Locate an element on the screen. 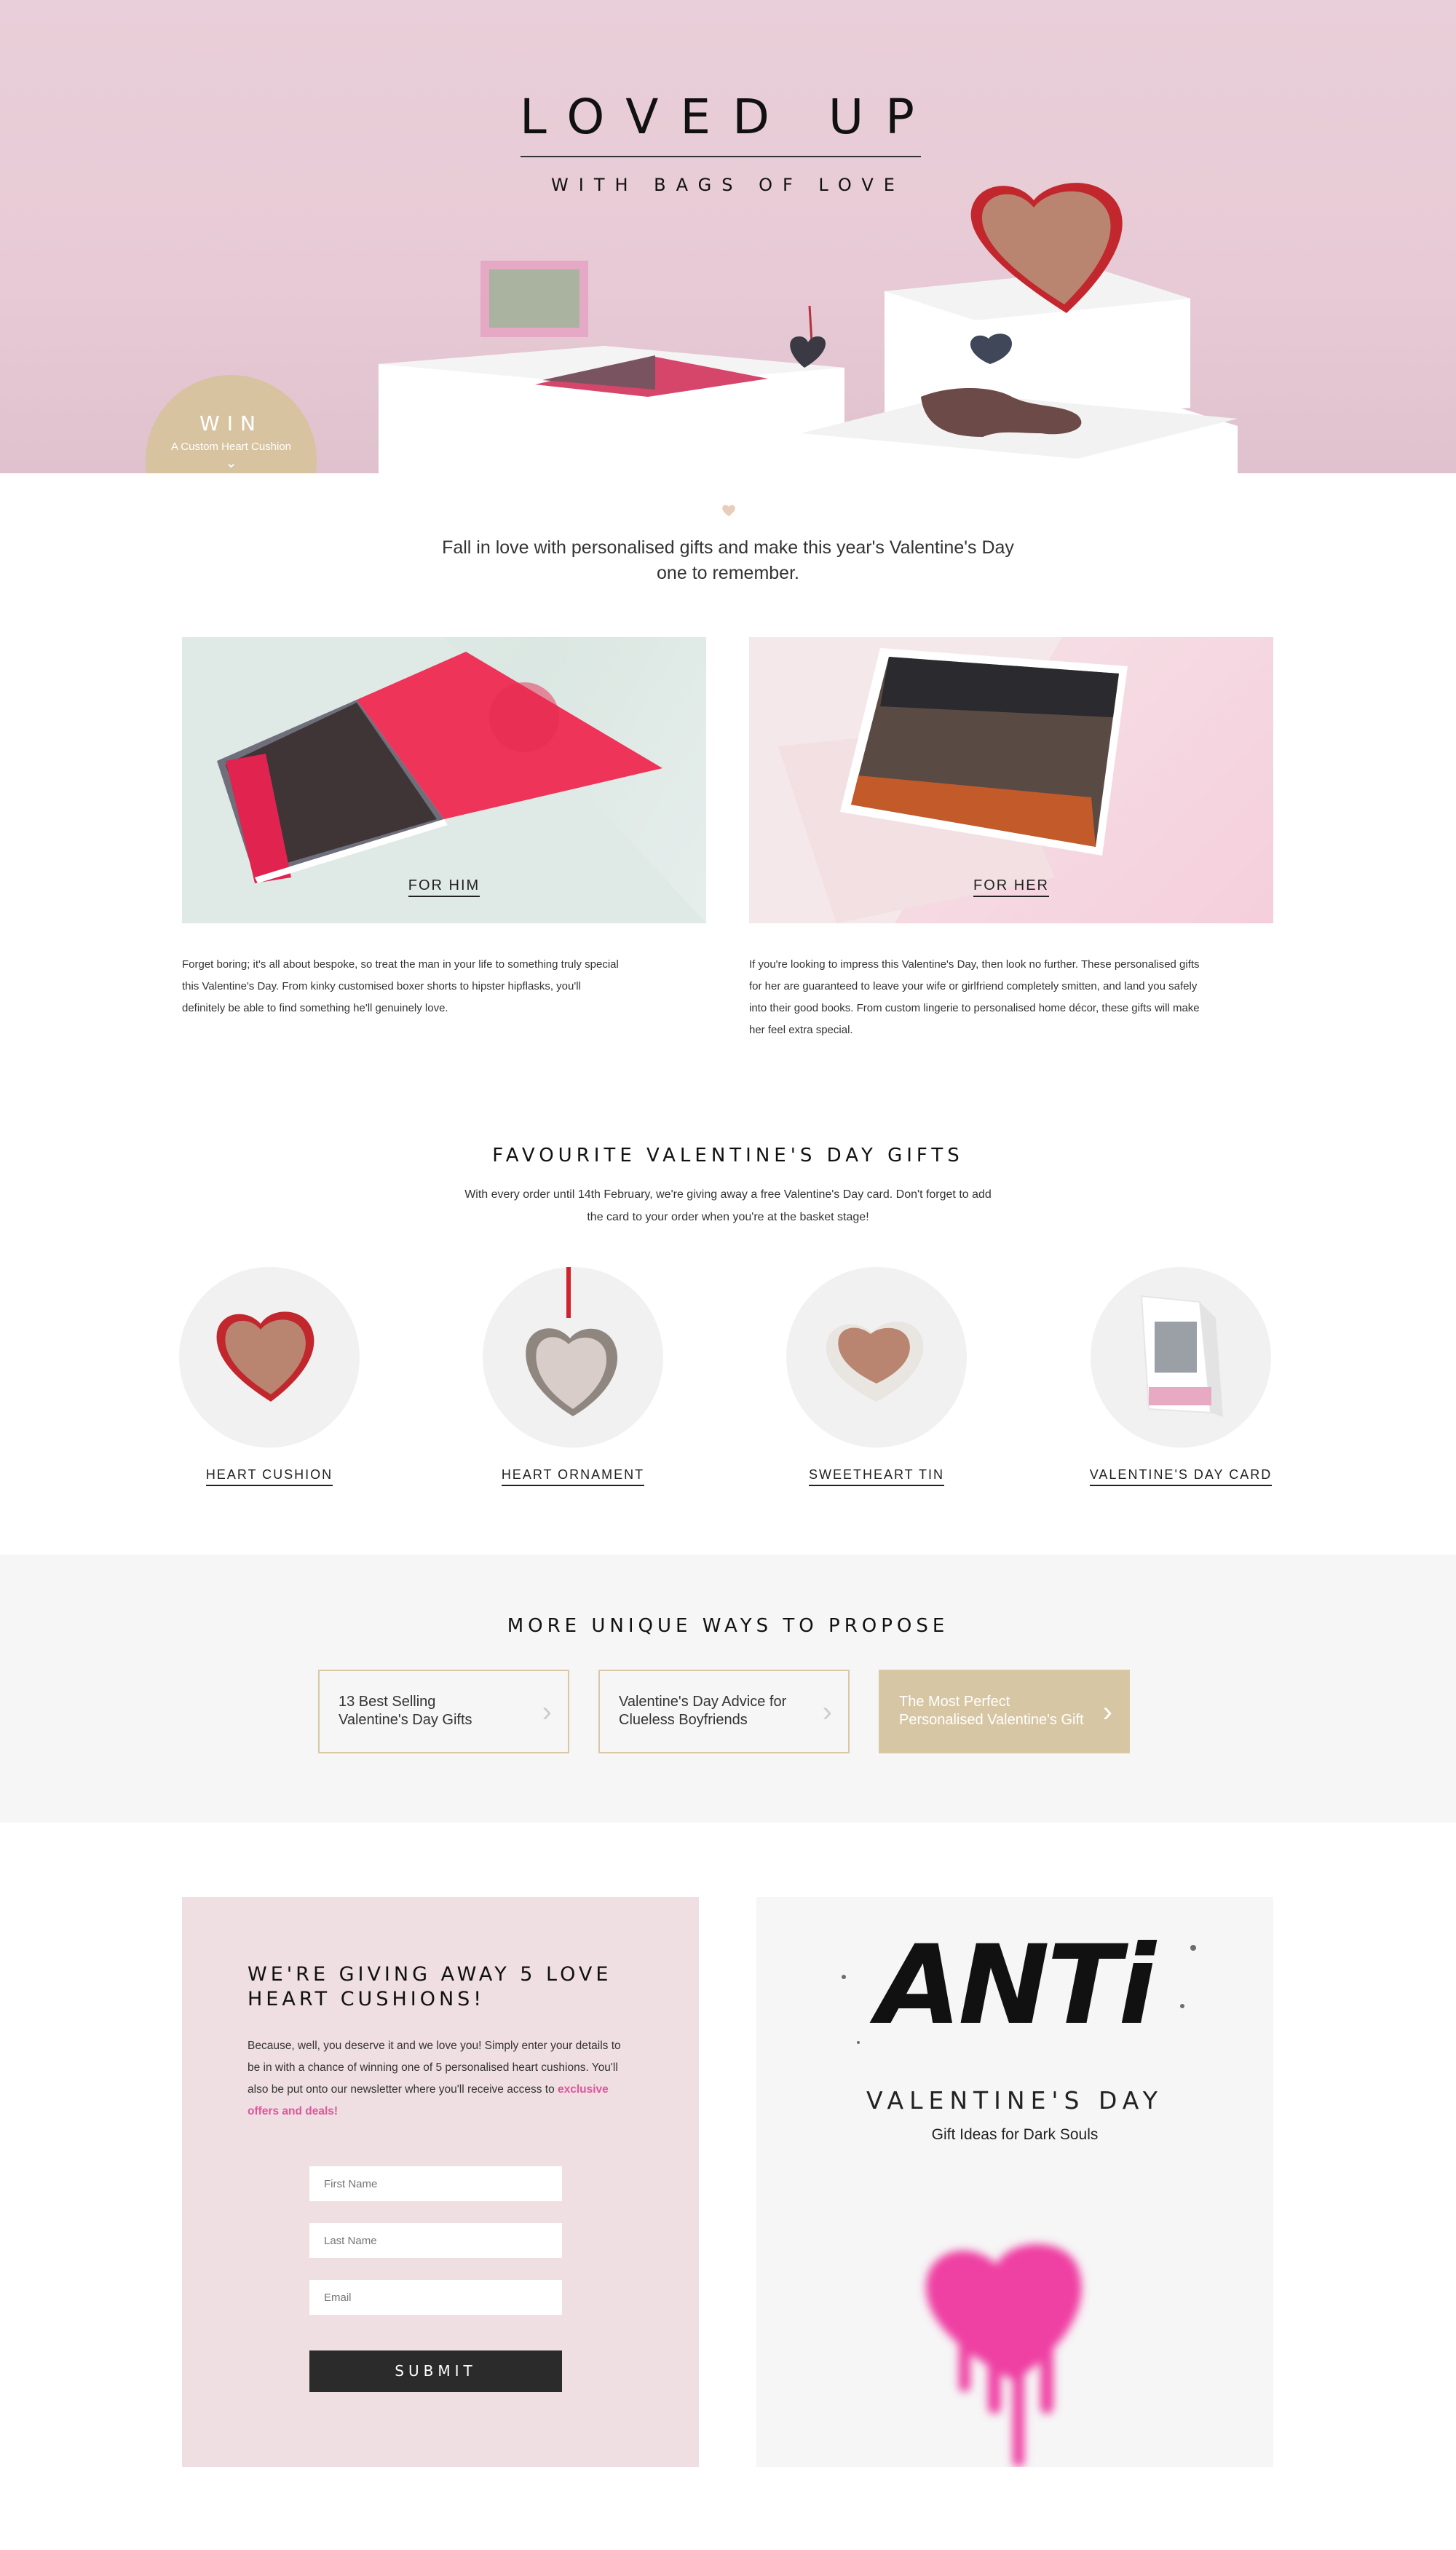 The width and height of the screenshot is (1456, 2550). hero-title: LOVED UP is located at coordinates (728, 117).